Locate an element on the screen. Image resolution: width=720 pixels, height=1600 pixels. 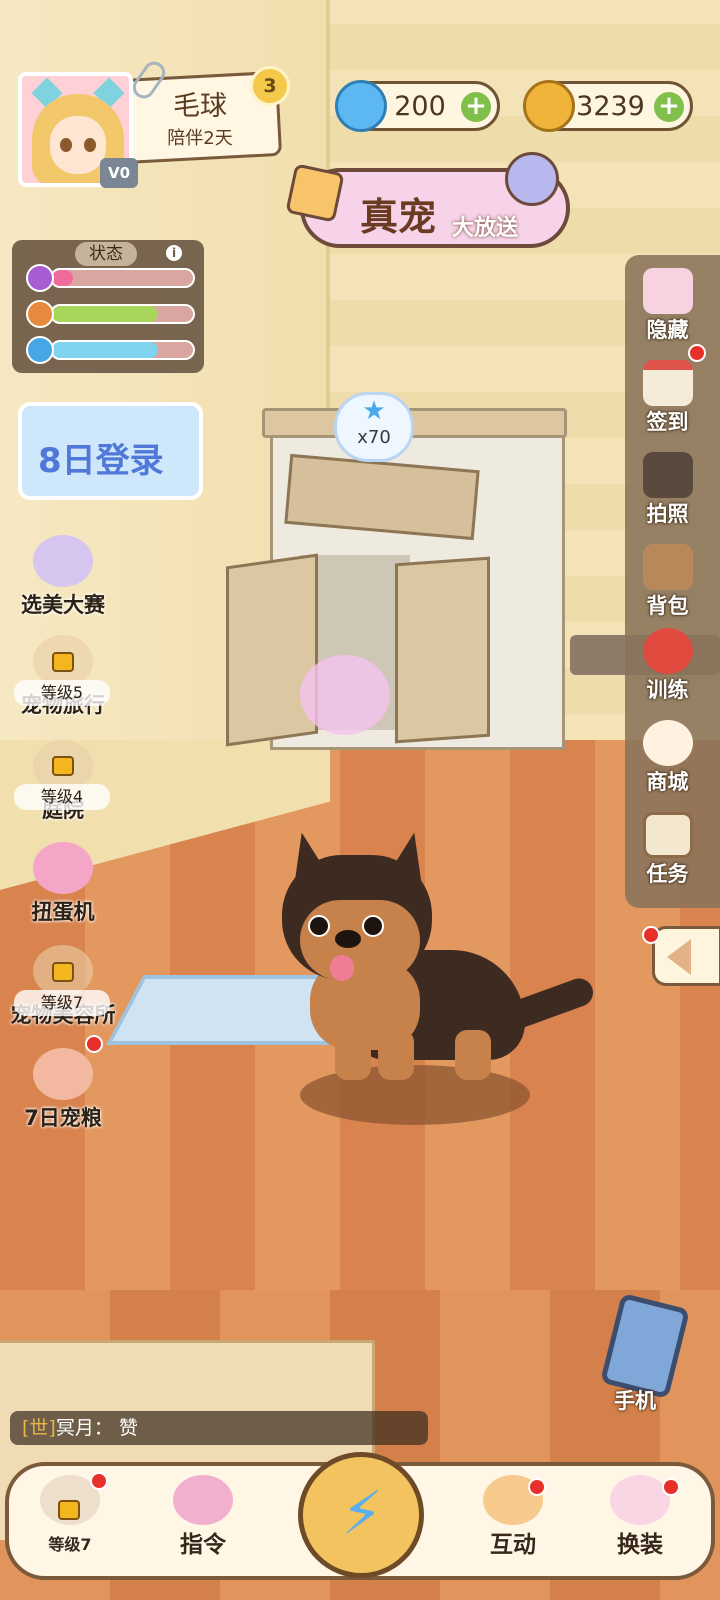
water-bar-fill is located at coordinates (105, 350).